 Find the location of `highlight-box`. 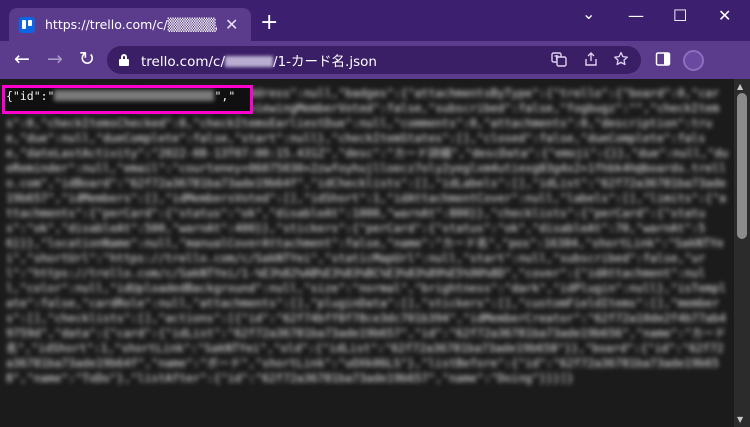

highlight-box is located at coordinates (127, 99).